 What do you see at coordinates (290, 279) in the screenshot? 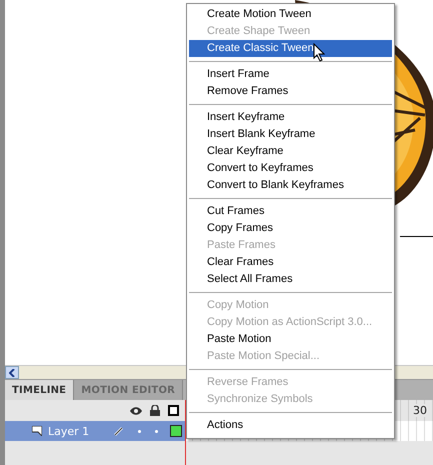
I see `menu-item: Select All Frames` at bounding box center [290, 279].